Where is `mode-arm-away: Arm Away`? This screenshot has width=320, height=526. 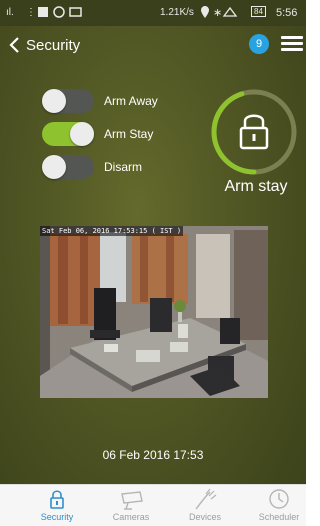
mode-arm-away: Arm Away is located at coordinates (100, 101).